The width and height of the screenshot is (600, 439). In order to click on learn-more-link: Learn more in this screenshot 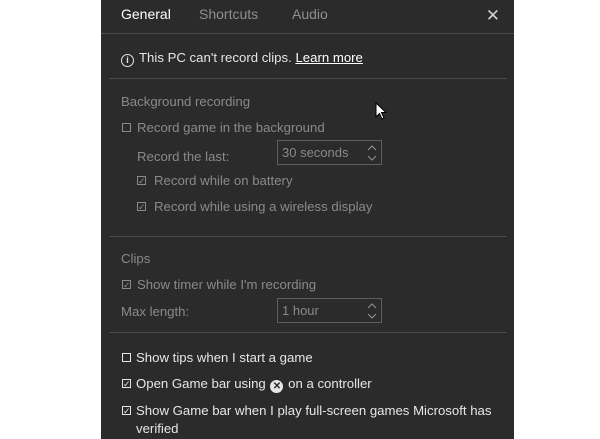, I will do `click(328, 57)`.